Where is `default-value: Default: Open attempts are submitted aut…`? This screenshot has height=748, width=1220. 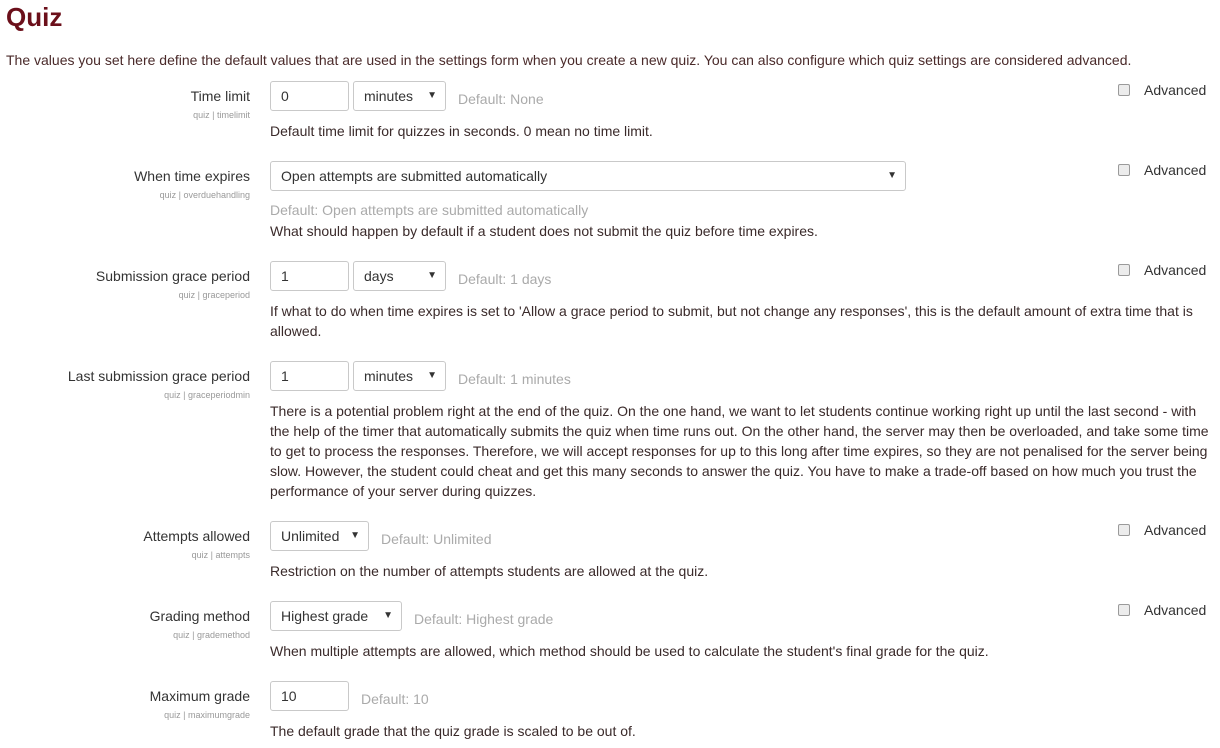
default-value: Default: Open attempts are submitted aut… is located at coordinates (429, 210).